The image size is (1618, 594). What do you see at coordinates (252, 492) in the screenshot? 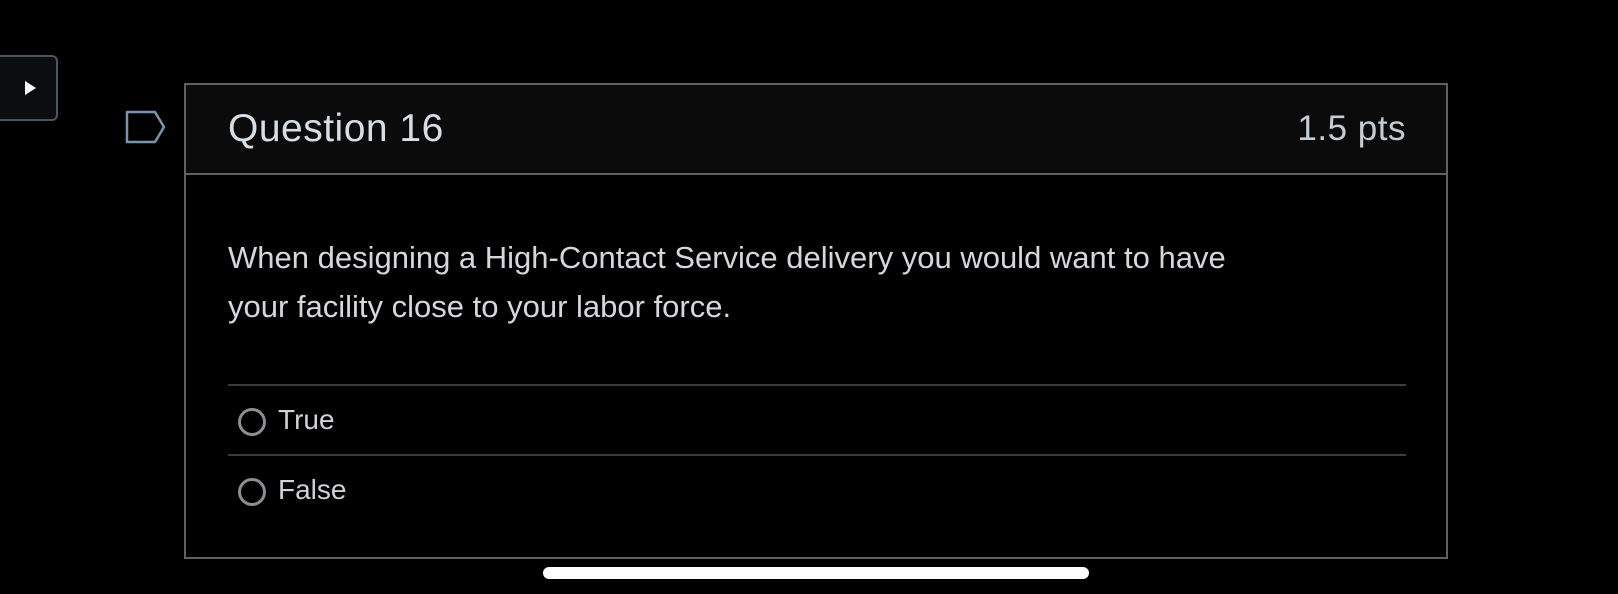
I see `radio-button-false` at bounding box center [252, 492].